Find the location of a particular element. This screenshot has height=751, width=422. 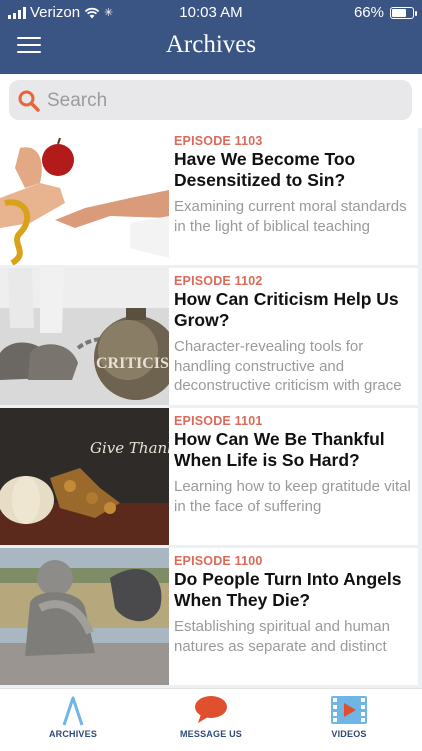

tab-label: MESSAGE US is located at coordinates (210, 734).